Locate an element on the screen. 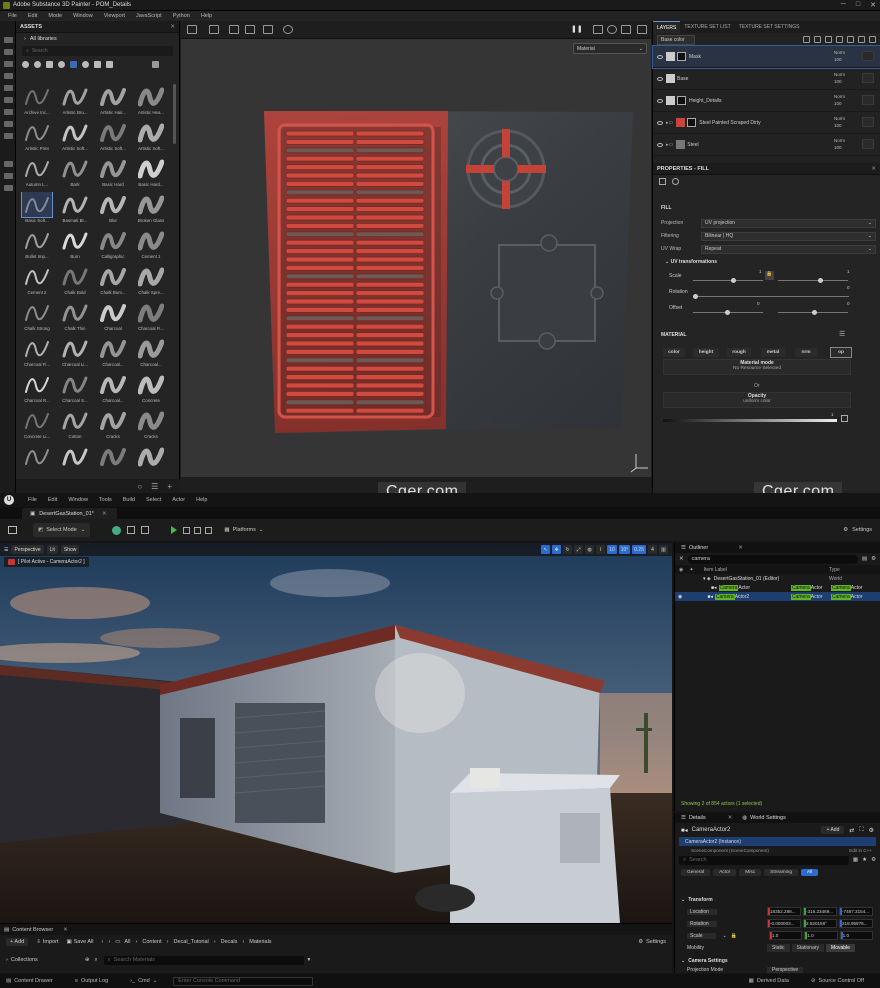  add-collection-icon: ⊕ is located at coordinates (87, 960).